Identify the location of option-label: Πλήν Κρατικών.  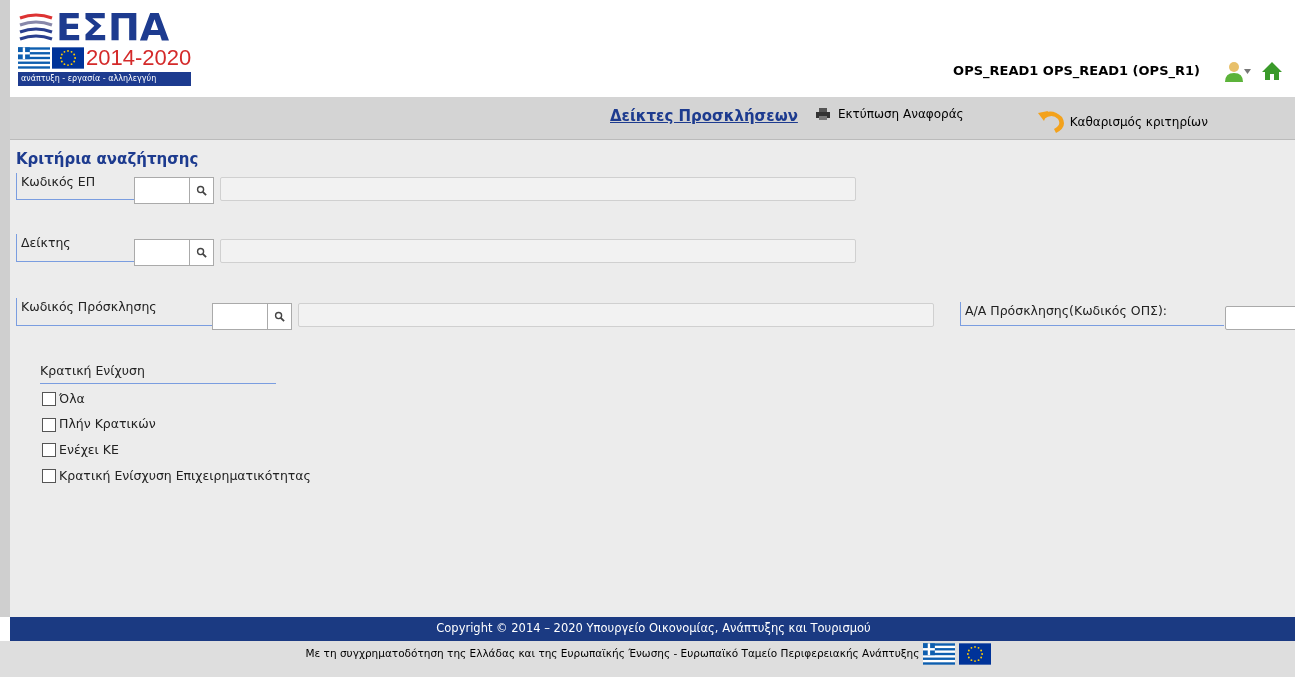
(107, 424).